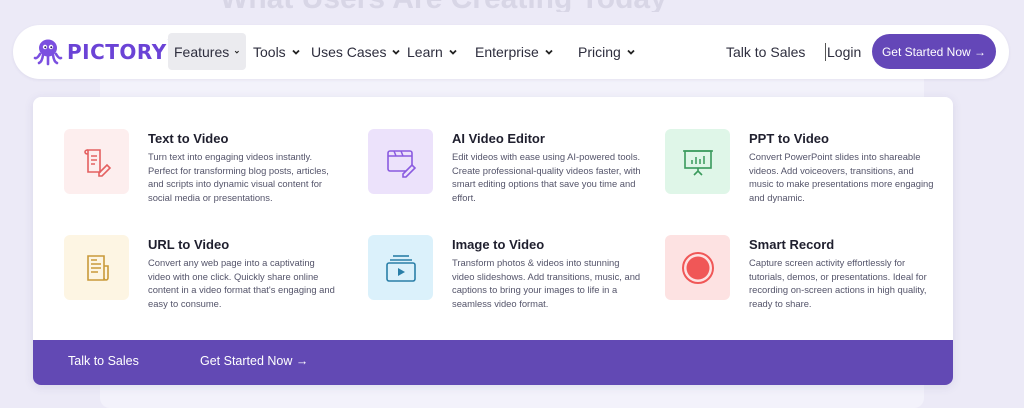  What do you see at coordinates (254, 361) in the screenshot?
I see `footer-get-started-link: Get Started Now →` at bounding box center [254, 361].